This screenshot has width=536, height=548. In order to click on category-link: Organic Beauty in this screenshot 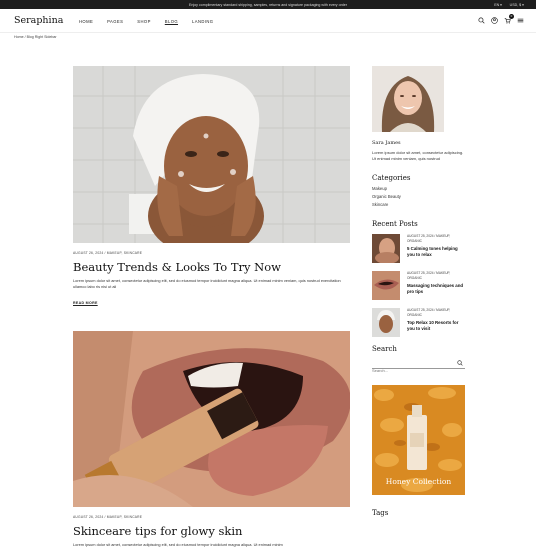, I will do `click(418, 197)`.